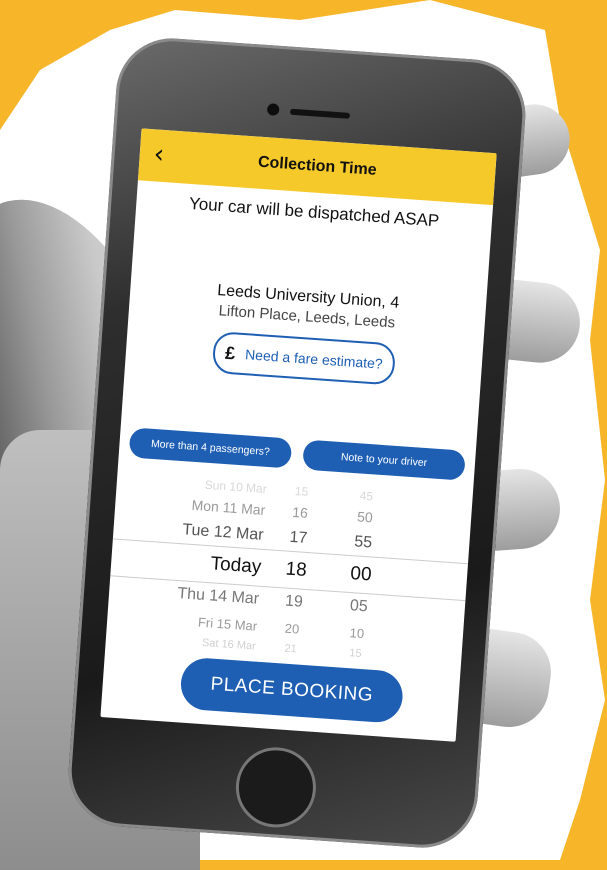  I want to click on picker-hour: 17, so click(298, 537).